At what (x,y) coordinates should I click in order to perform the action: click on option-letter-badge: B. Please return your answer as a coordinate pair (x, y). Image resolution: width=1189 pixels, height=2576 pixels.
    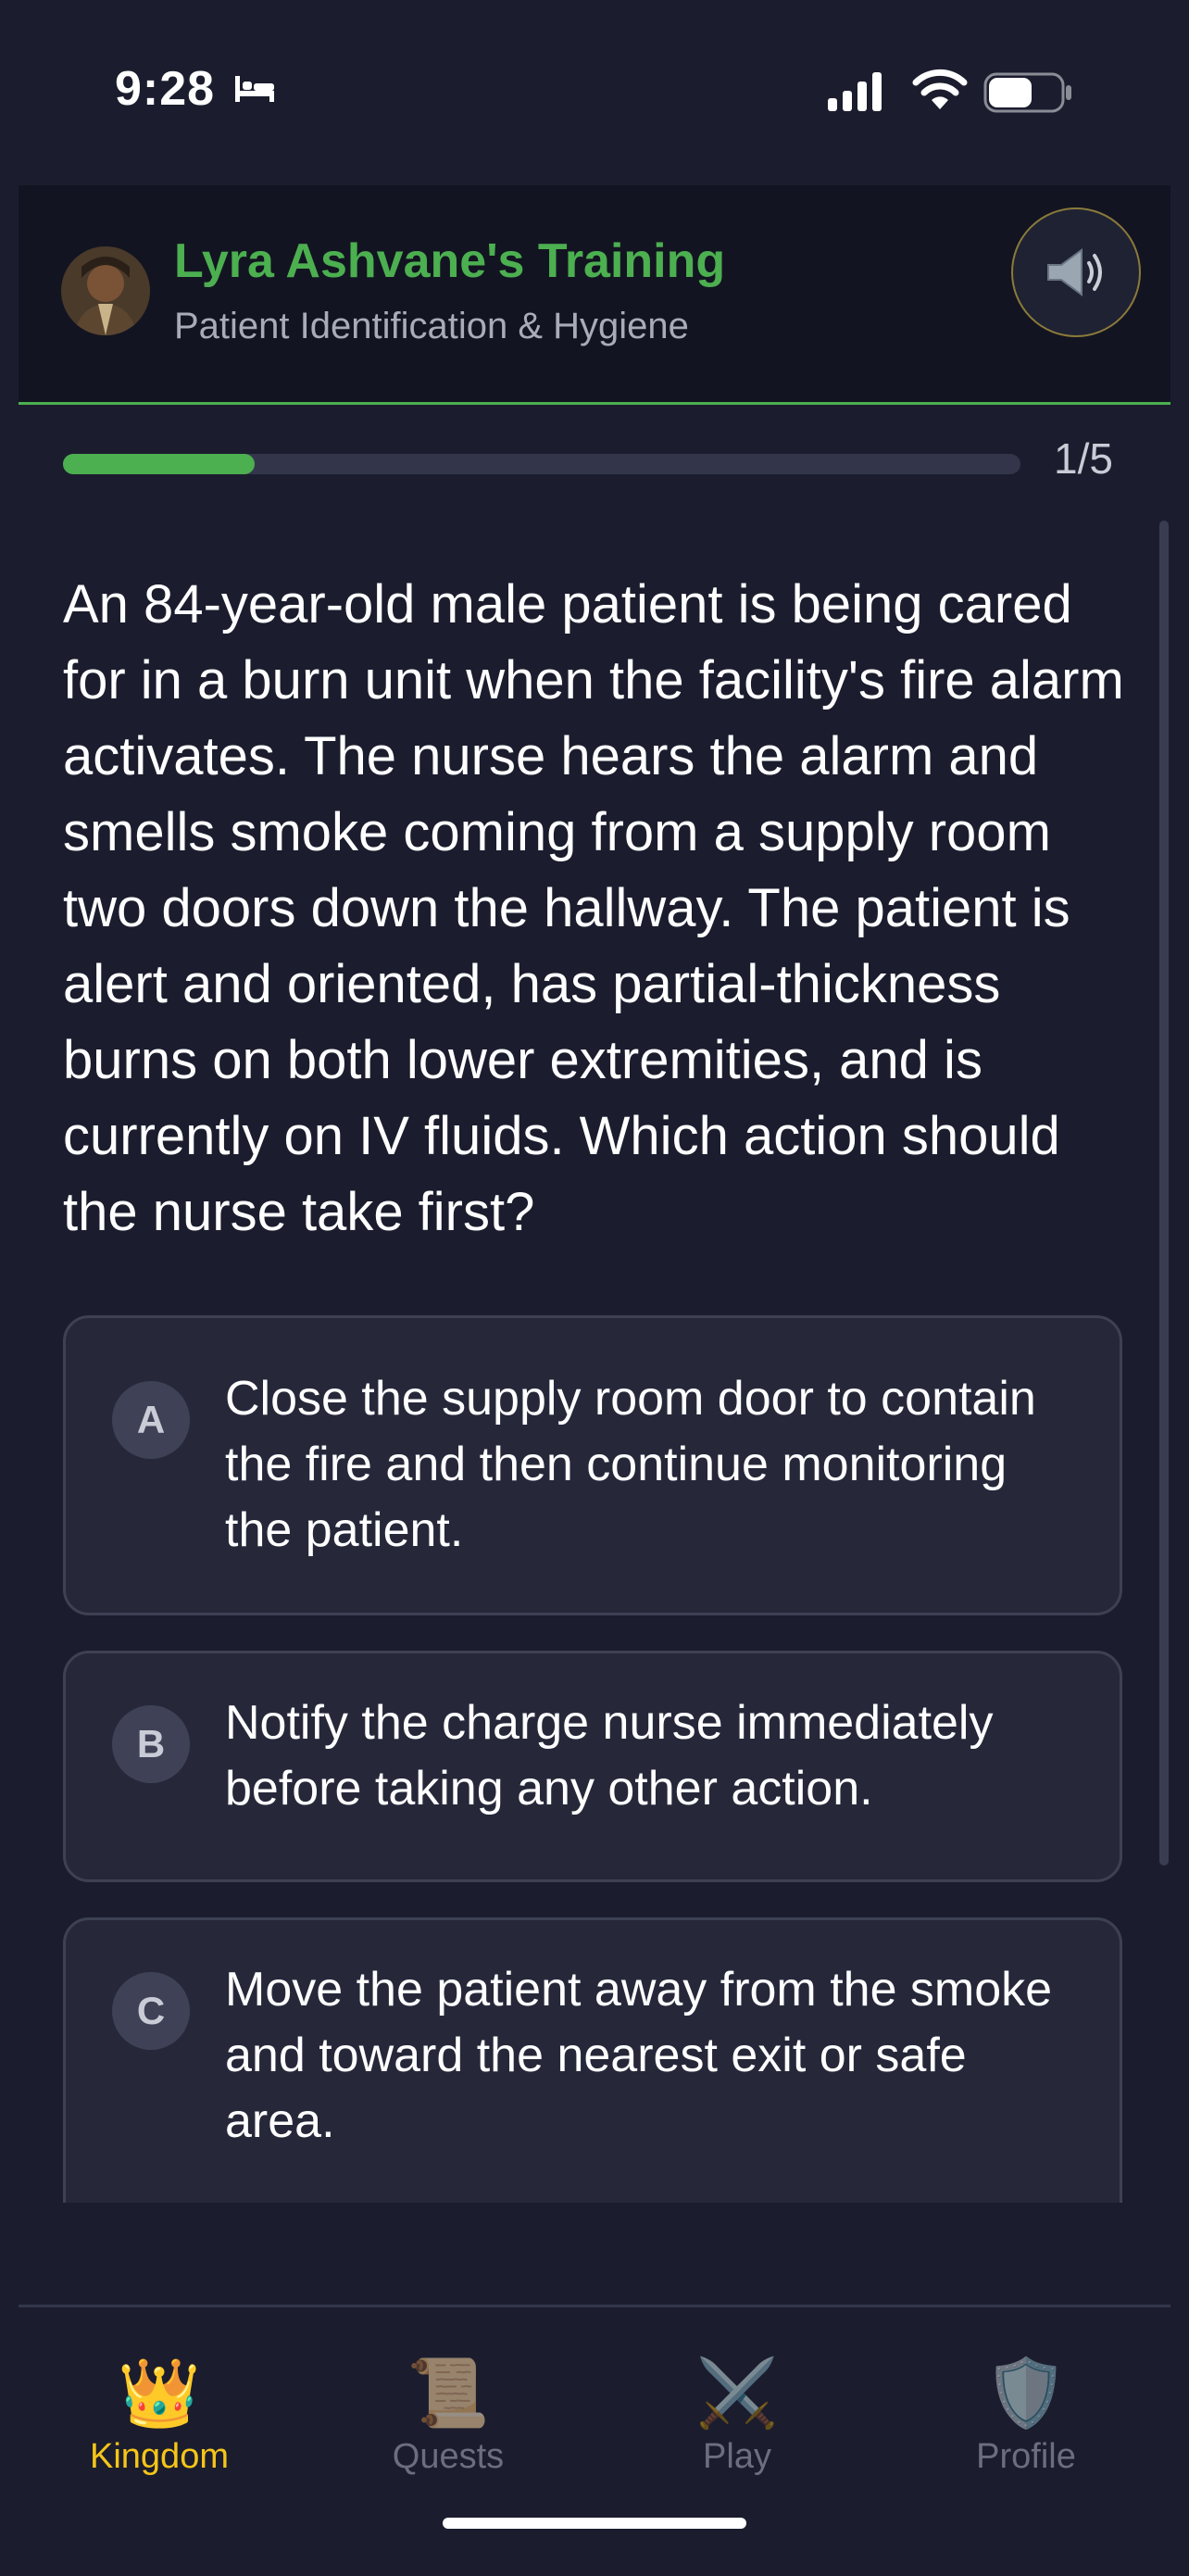
    Looking at the image, I should click on (151, 1744).